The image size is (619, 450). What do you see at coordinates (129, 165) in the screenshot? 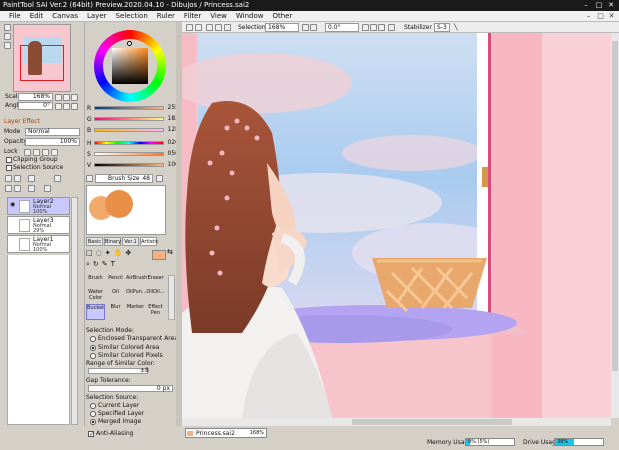
I see `value-slider` at bounding box center [129, 165].